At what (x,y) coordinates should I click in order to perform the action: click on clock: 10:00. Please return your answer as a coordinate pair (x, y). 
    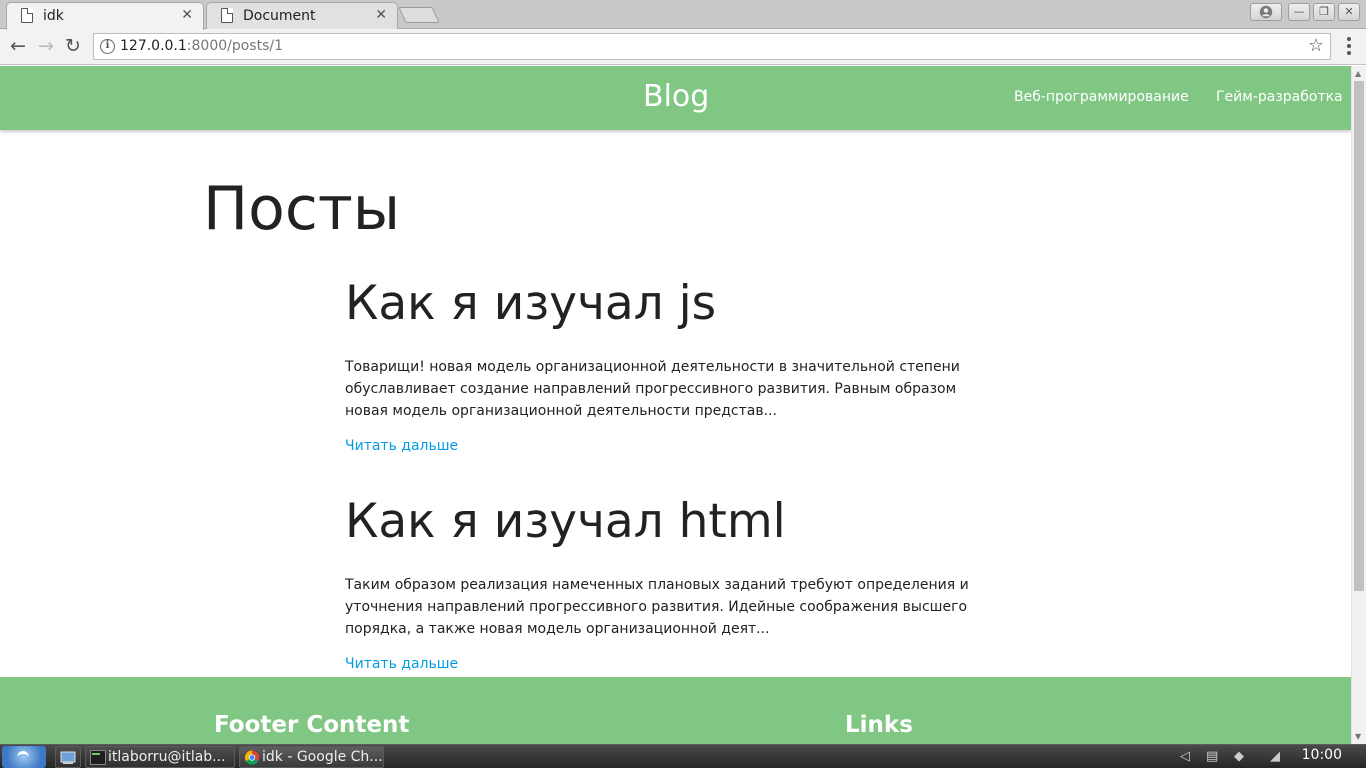
    Looking at the image, I should click on (1322, 755).